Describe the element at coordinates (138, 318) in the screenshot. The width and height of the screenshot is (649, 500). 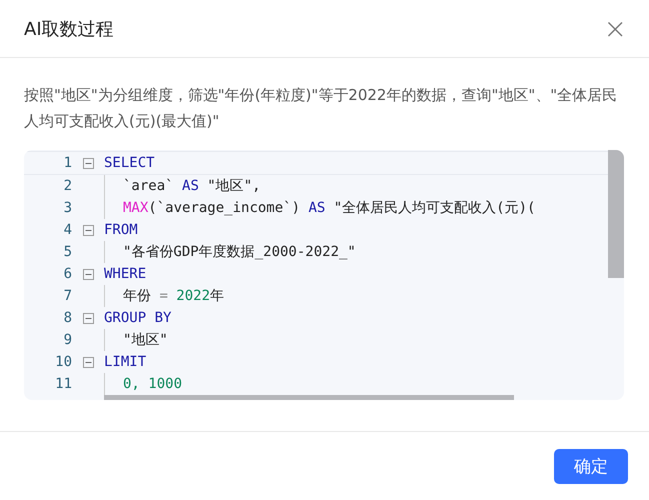
I see `code-line: GROUP BY` at that location.